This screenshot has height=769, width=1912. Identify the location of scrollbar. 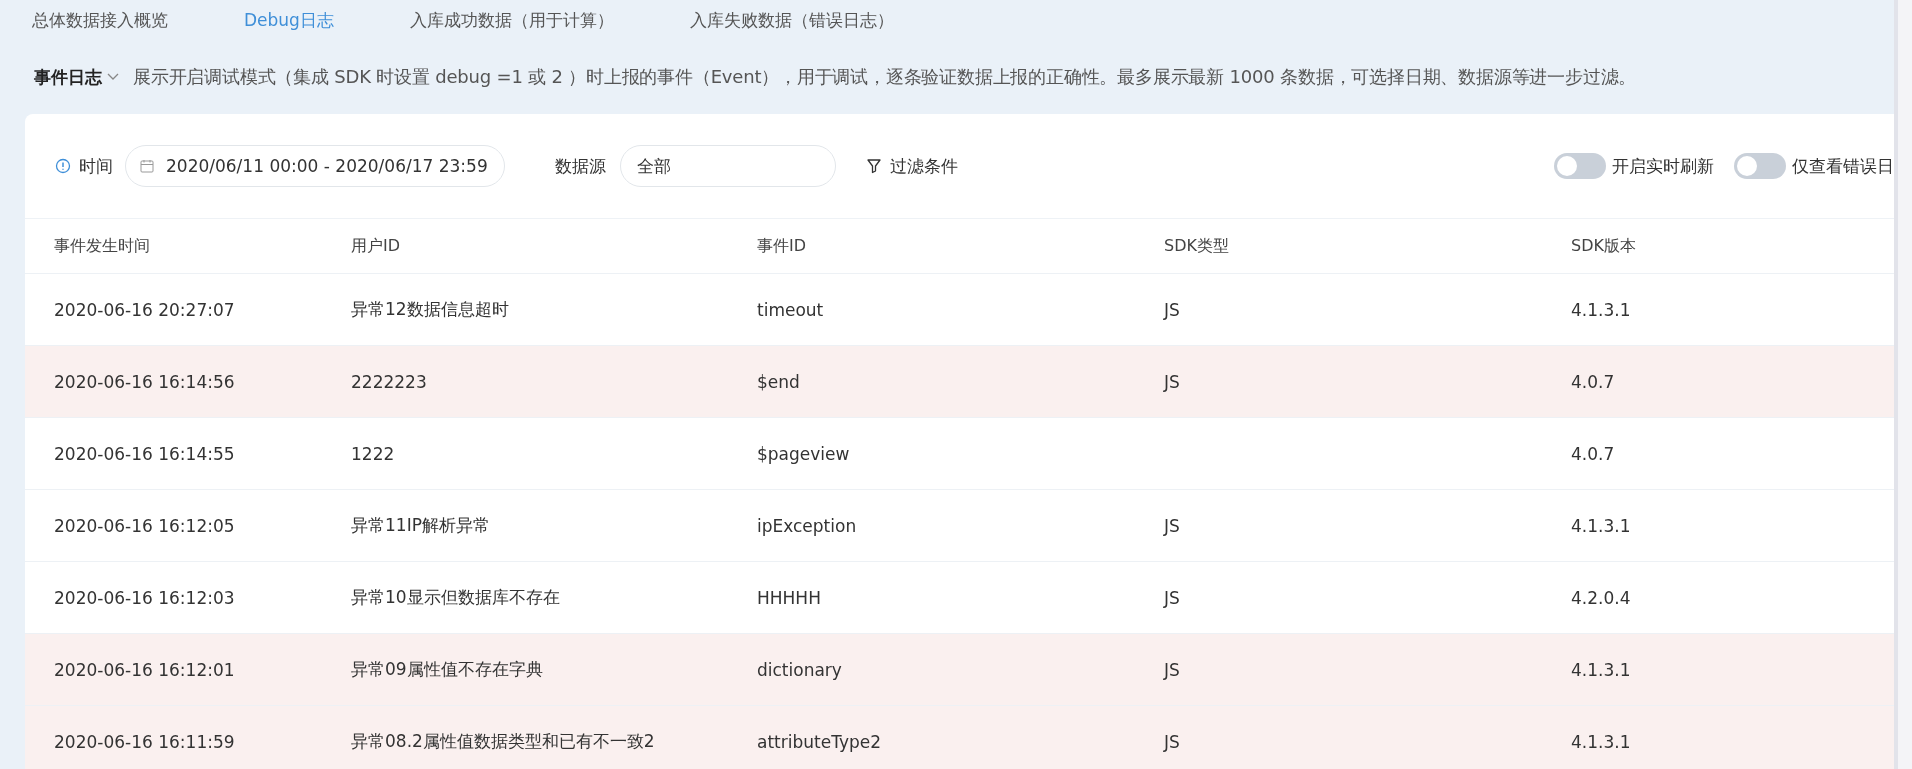
(1903, 384).